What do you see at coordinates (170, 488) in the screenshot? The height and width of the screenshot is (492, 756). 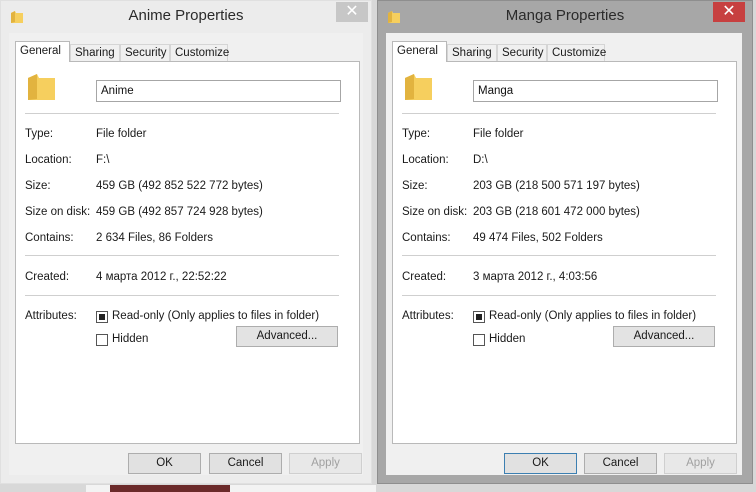 I see `background-image-strip` at bounding box center [170, 488].